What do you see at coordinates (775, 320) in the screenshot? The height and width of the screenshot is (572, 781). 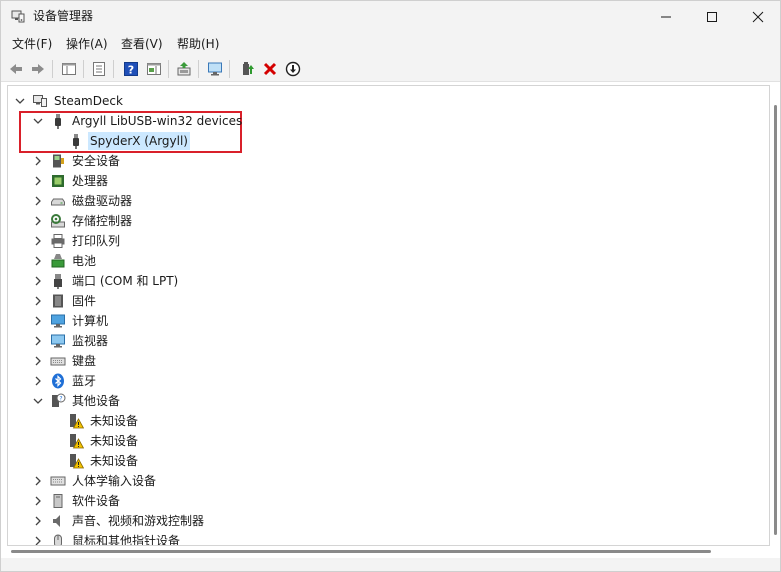 I see `vertical-scrollbar-thumb` at bounding box center [775, 320].